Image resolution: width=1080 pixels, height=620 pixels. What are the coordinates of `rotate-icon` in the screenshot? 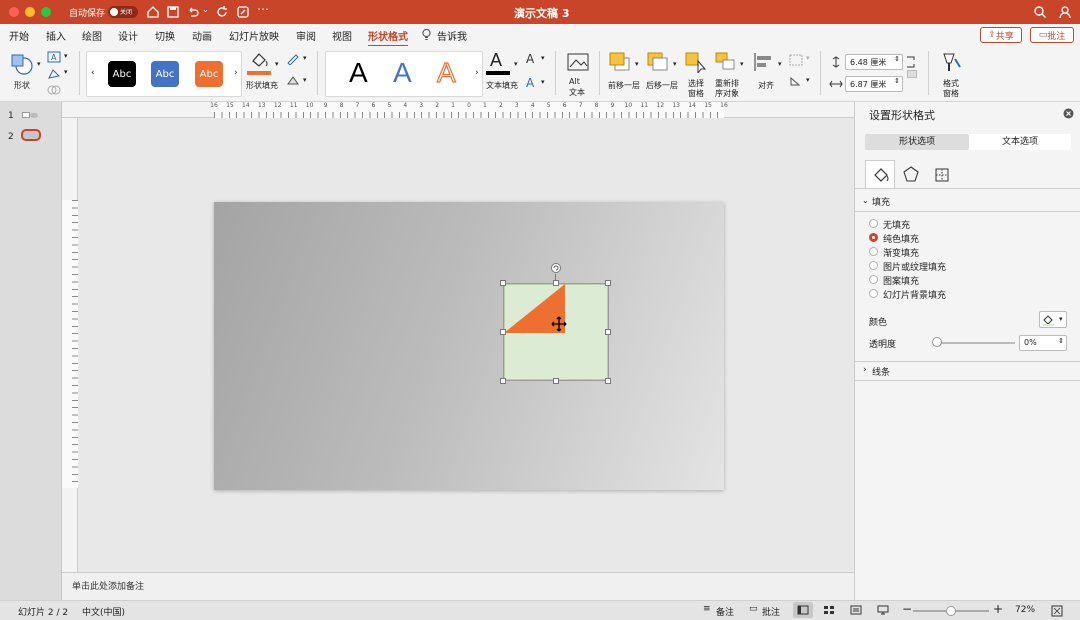 It's located at (796, 81).